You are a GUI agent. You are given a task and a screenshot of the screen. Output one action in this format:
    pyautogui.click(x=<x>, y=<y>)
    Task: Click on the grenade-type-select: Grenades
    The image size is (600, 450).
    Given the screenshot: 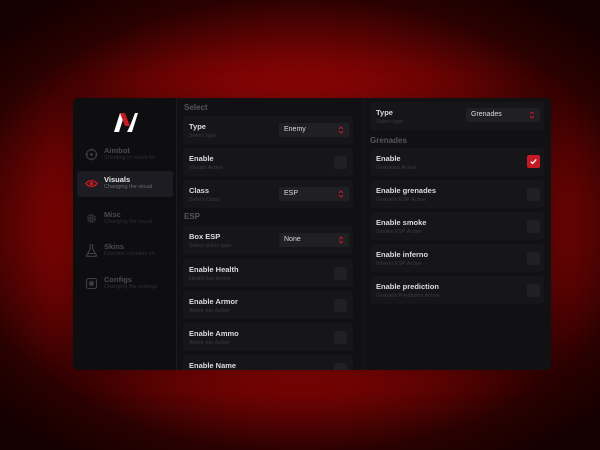 What is the action you would take?
    pyautogui.click(x=503, y=115)
    